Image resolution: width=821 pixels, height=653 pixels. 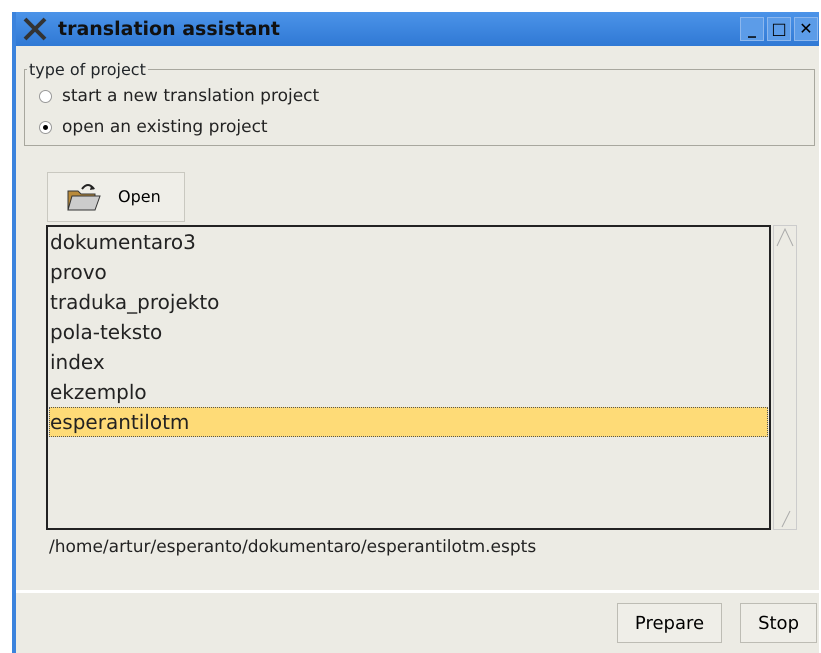 What do you see at coordinates (408, 272) in the screenshot?
I see `list-item: provo` at bounding box center [408, 272].